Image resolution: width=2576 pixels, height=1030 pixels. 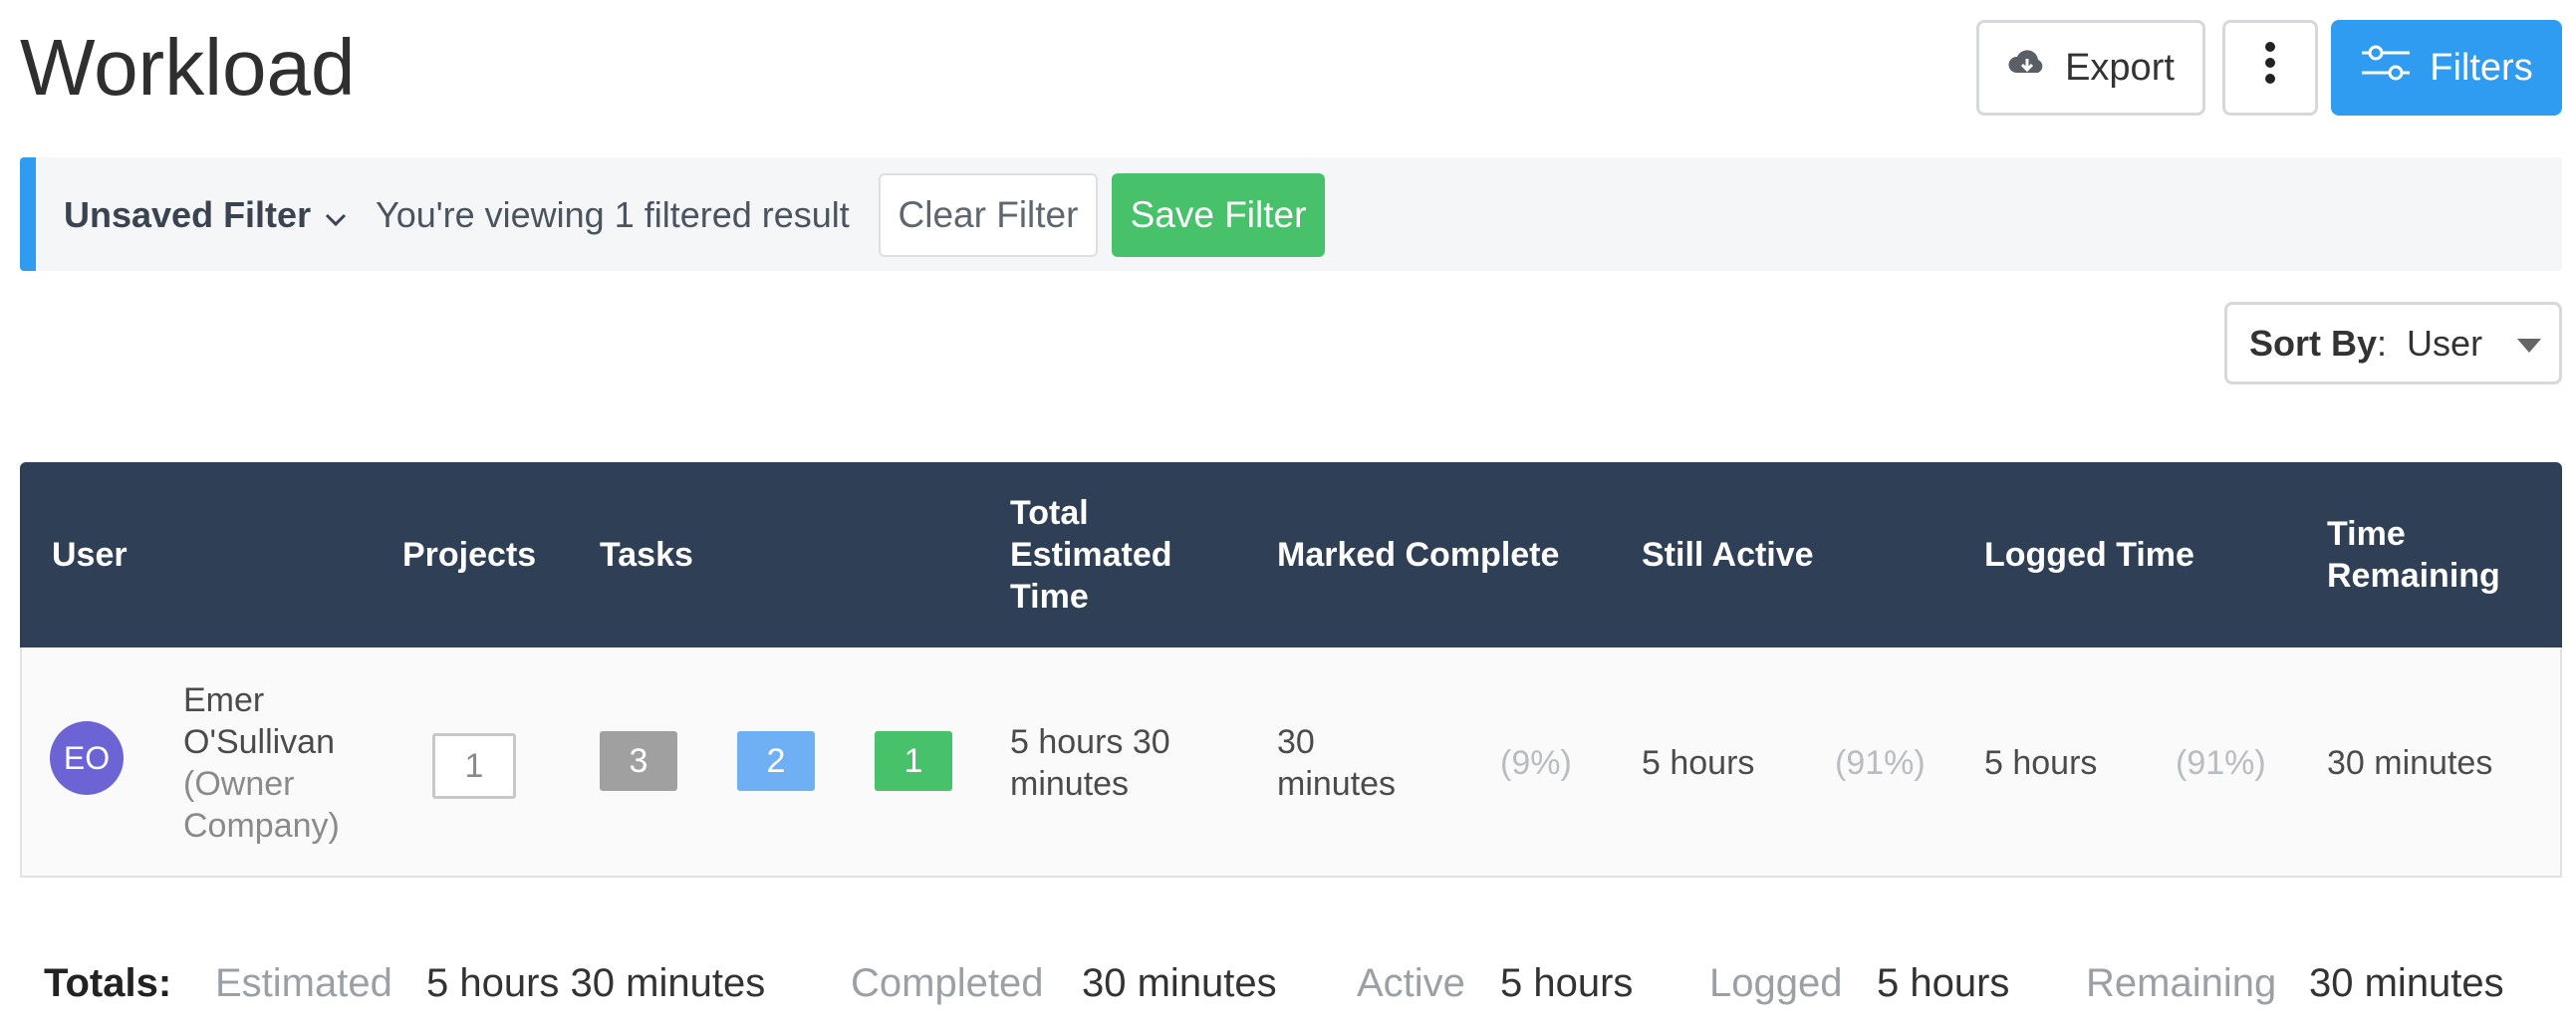 I want to click on user-name-line1: Emer, so click(x=224, y=700).